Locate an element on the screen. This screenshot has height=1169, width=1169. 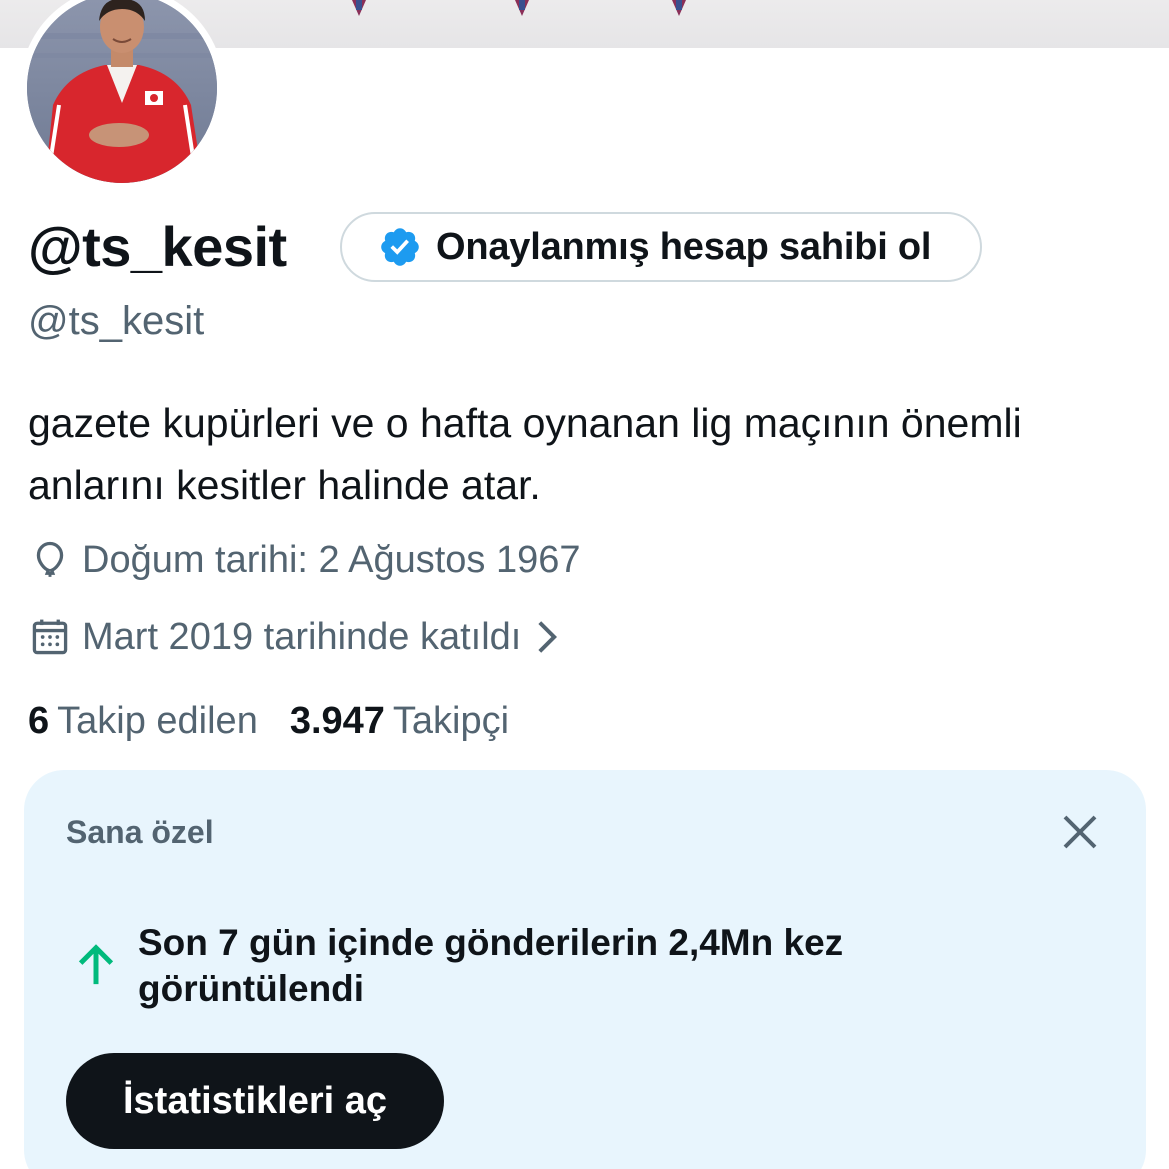
followers-link: 3.947 Takipçi is located at coordinates (399, 721).